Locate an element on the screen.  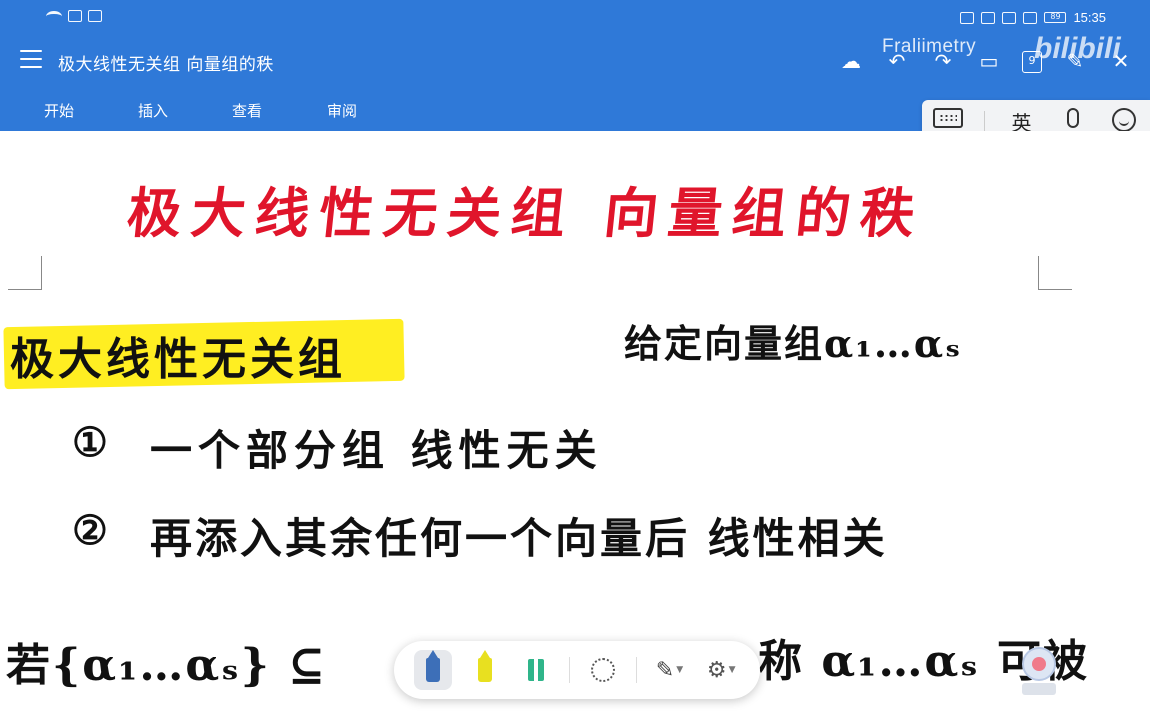
gear-icon: ⚙ is located at coordinates (716, 670).